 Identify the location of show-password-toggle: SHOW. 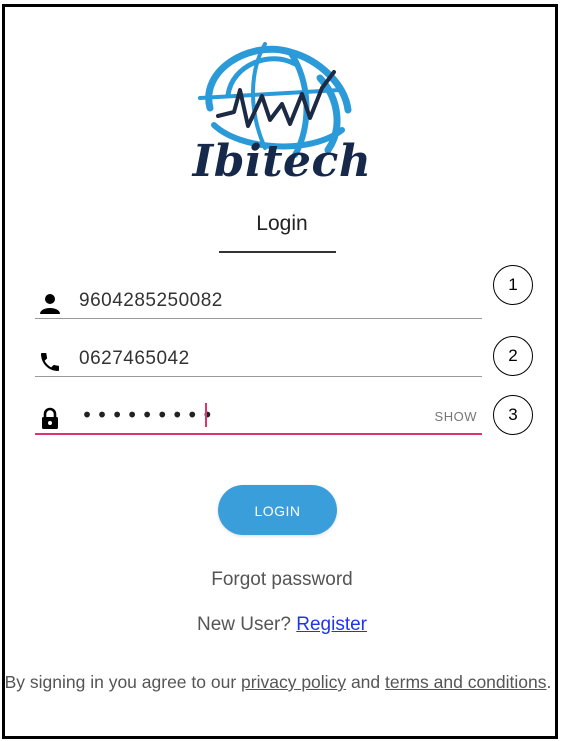
(456, 416).